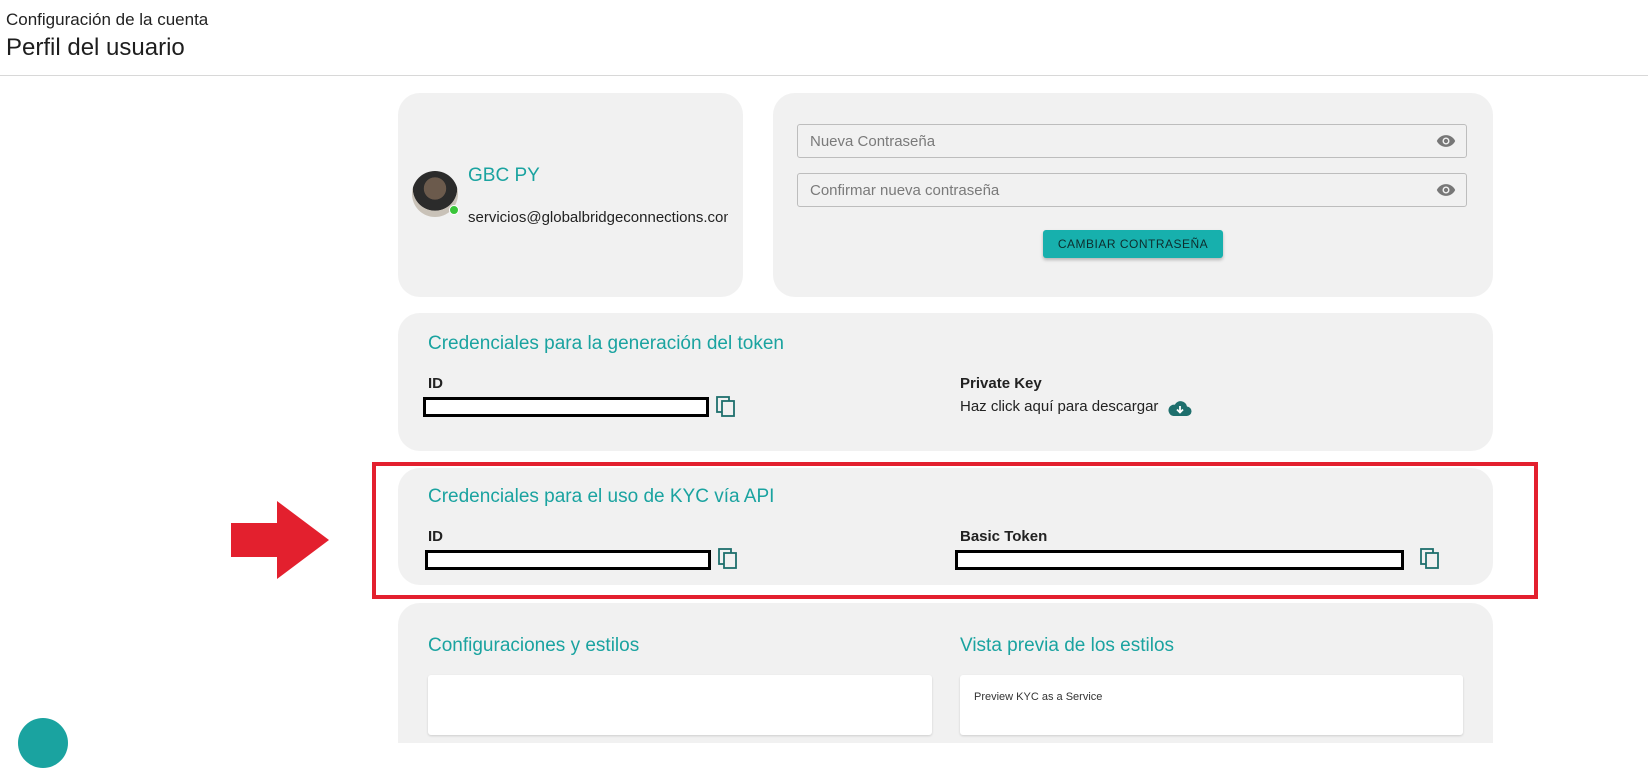 The width and height of the screenshot is (1648, 768). What do you see at coordinates (1133, 244) in the screenshot?
I see `change-password-button: CAMBIAR CONTRASEÑA` at bounding box center [1133, 244].